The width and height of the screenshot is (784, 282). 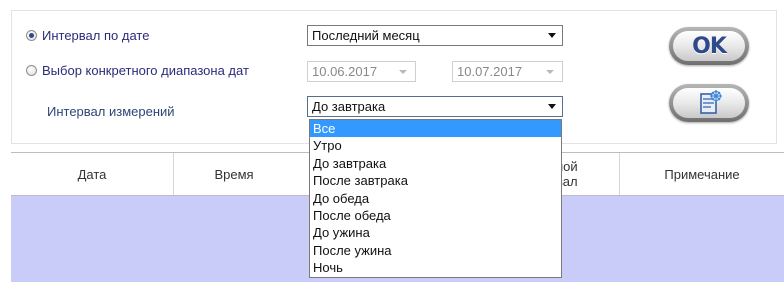 I want to click on export-button, so click(x=709, y=103).